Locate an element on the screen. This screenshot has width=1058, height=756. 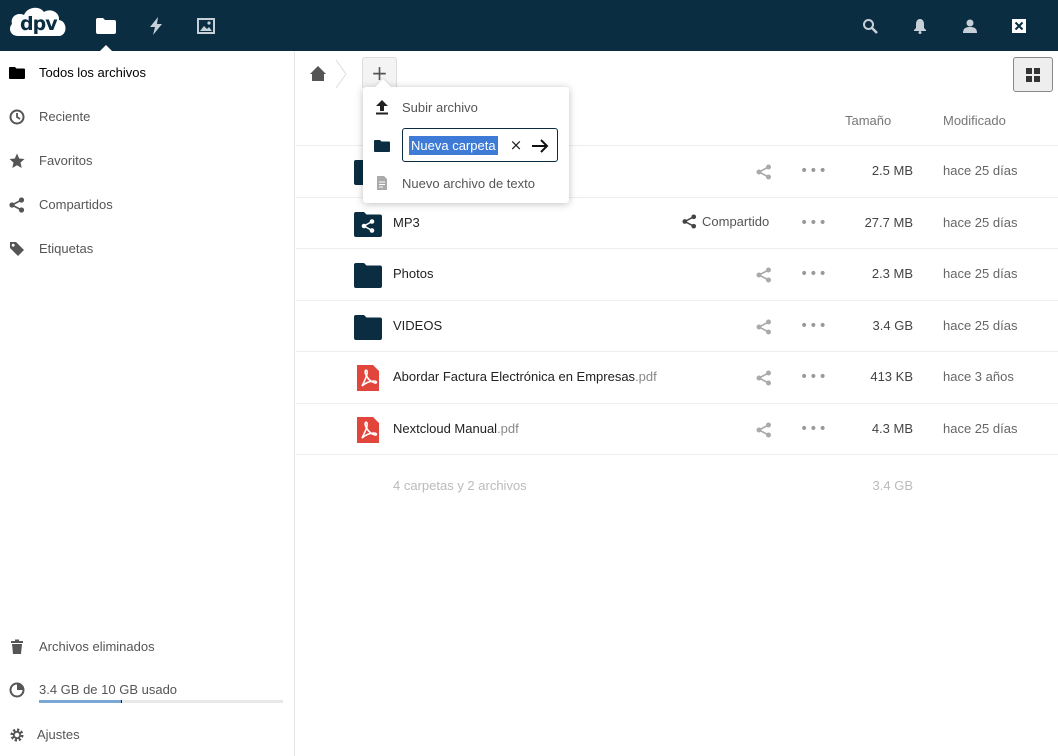
quota-text: 3.4 GB de 10 GB usado is located at coordinates (108, 689).